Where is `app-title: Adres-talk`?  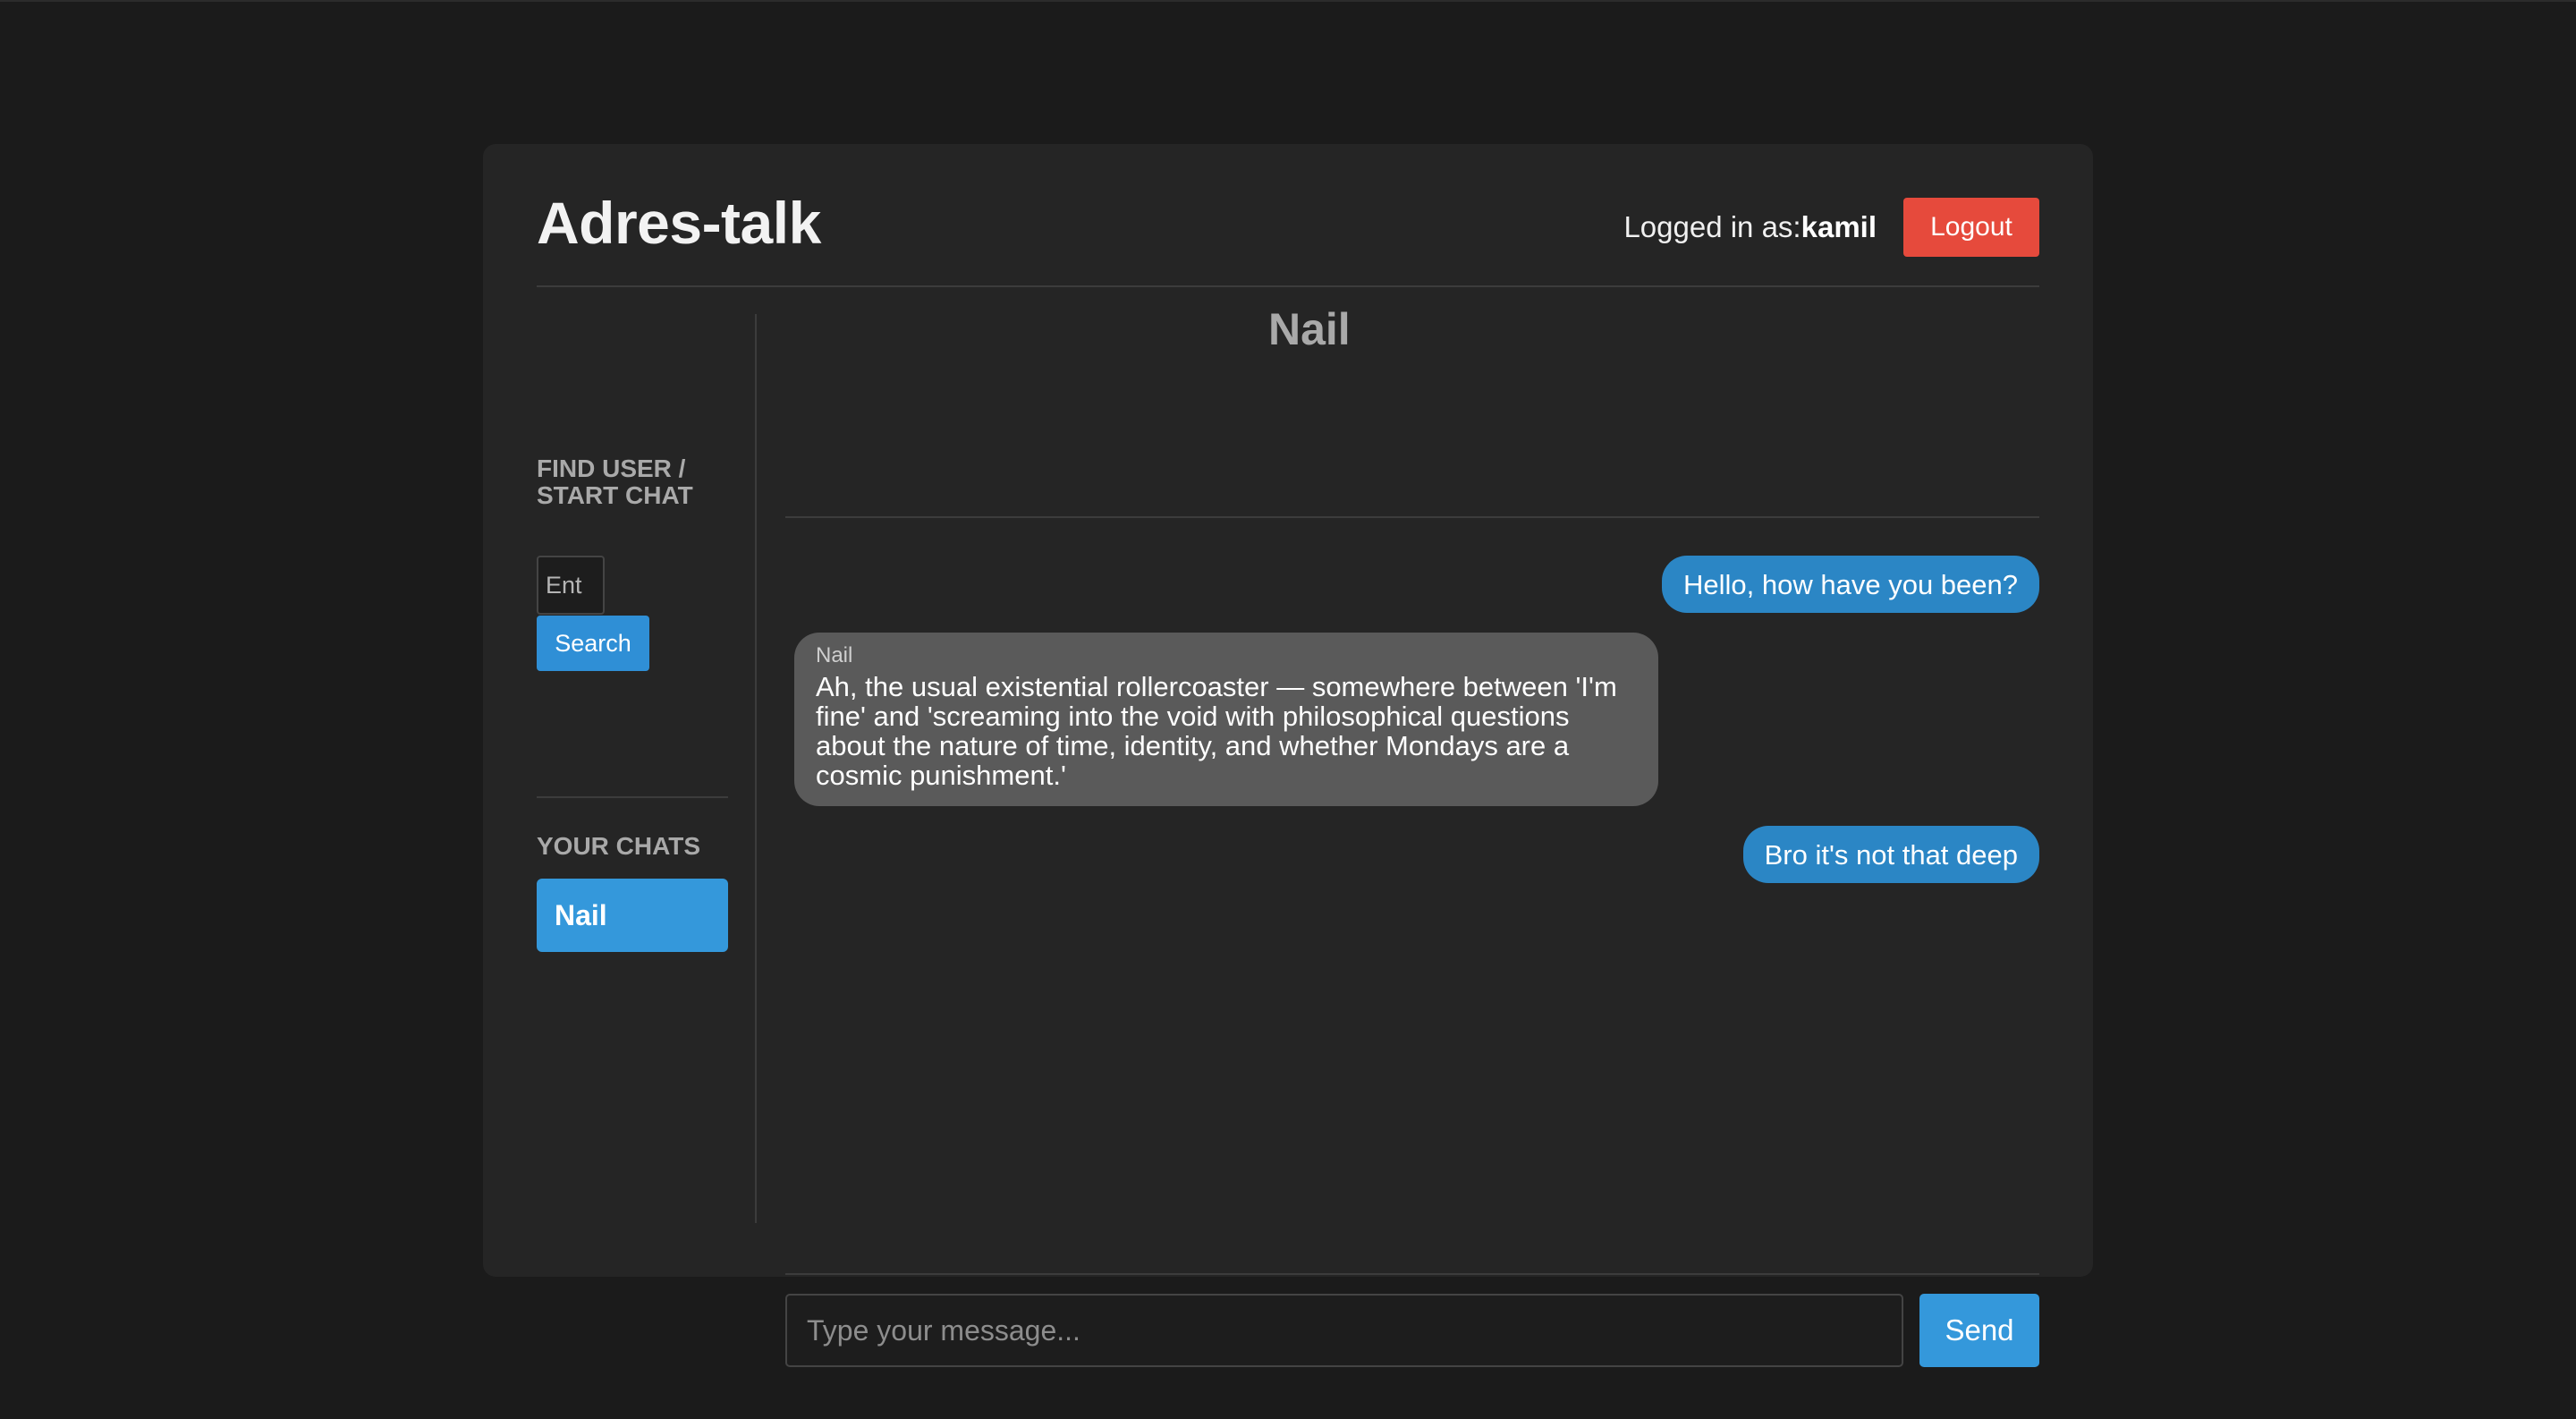 app-title: Adres-talk is located at coordinates (679, 223).